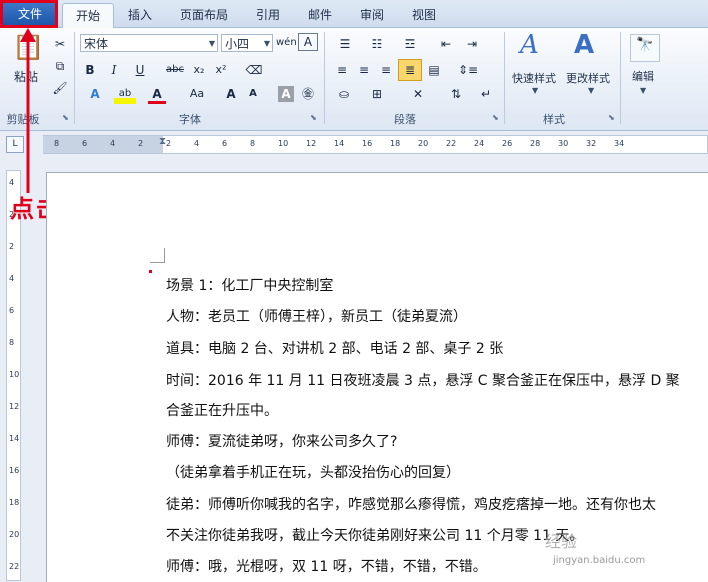  Describe the element at coordinates (14, 406) in the screenshot. I see `vertical-ruler-tick-label: 12` at that location.